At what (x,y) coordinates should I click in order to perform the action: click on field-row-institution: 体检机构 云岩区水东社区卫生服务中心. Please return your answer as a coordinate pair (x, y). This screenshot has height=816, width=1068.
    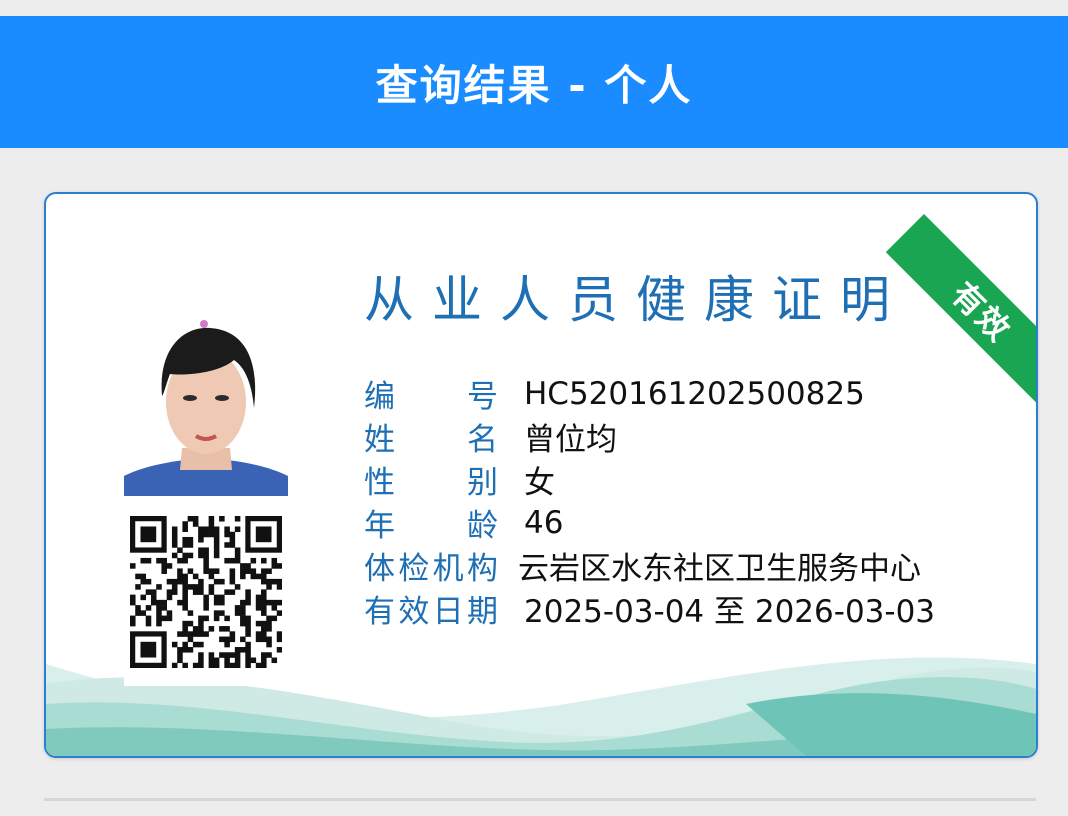
    Looking at the image, I should click on (649, 565).